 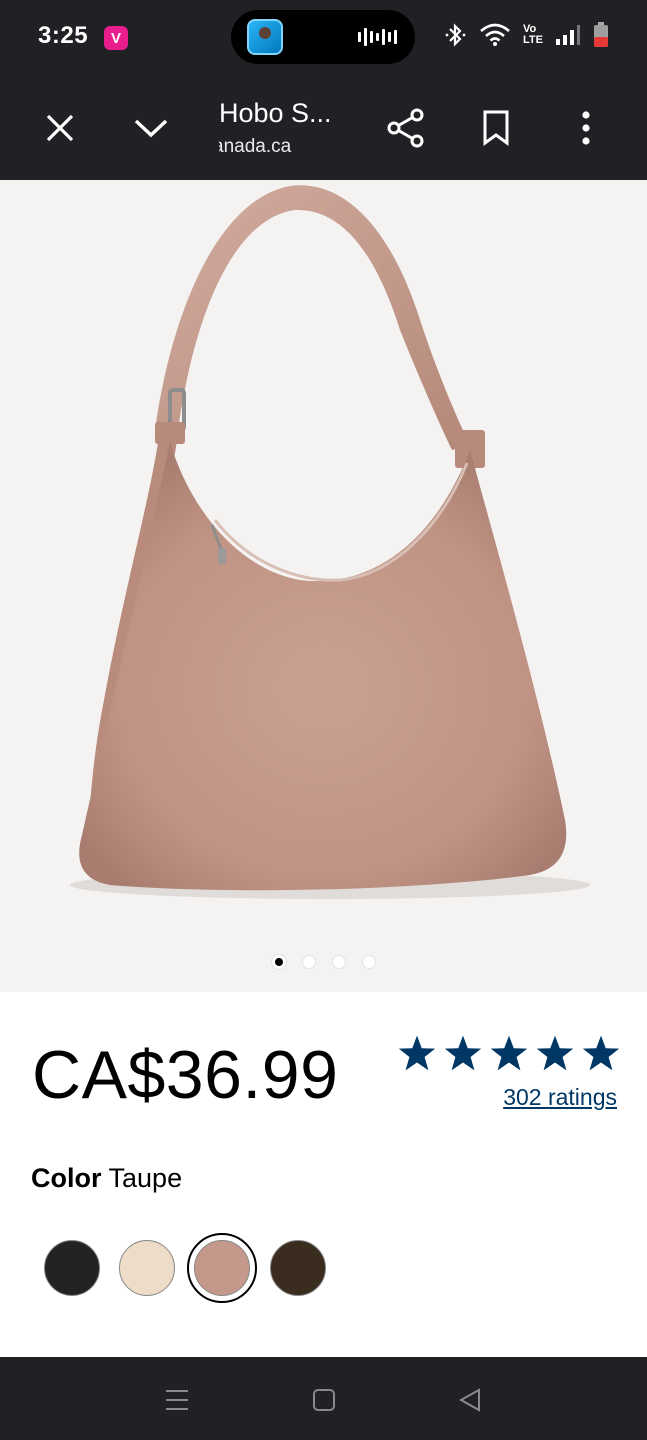 I want to click on lte-label: LTE, so click(x=533, y=40).